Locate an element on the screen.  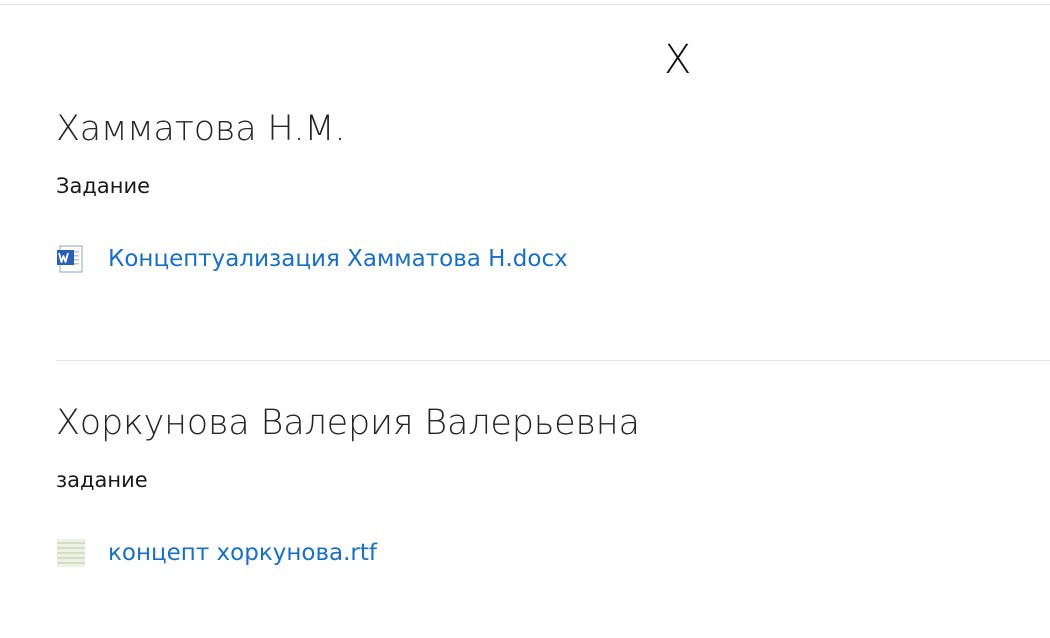
assignment-label: задание is located at coordinates (102, 480).